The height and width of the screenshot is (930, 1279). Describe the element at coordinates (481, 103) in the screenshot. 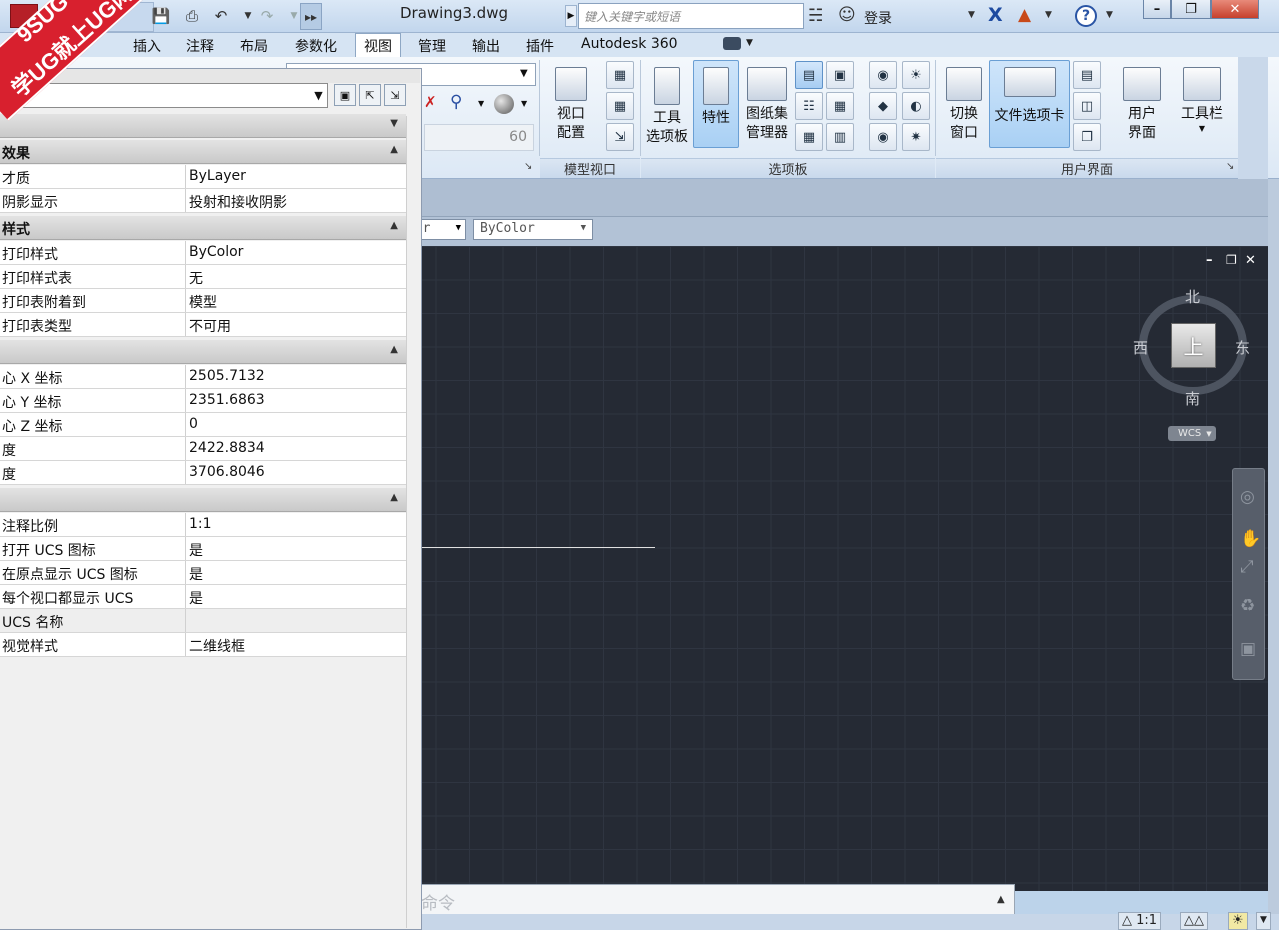

I see `material-dropdown-icon: ▼` at that location.